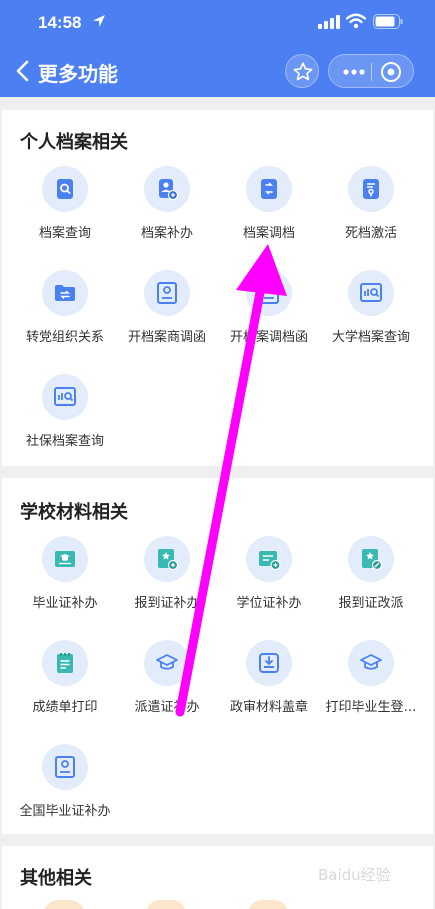 Image resolution: width=435 pixels, height=909 pixels. I want to click on grid-item-file-query: 档案查询, so click(65, 211).